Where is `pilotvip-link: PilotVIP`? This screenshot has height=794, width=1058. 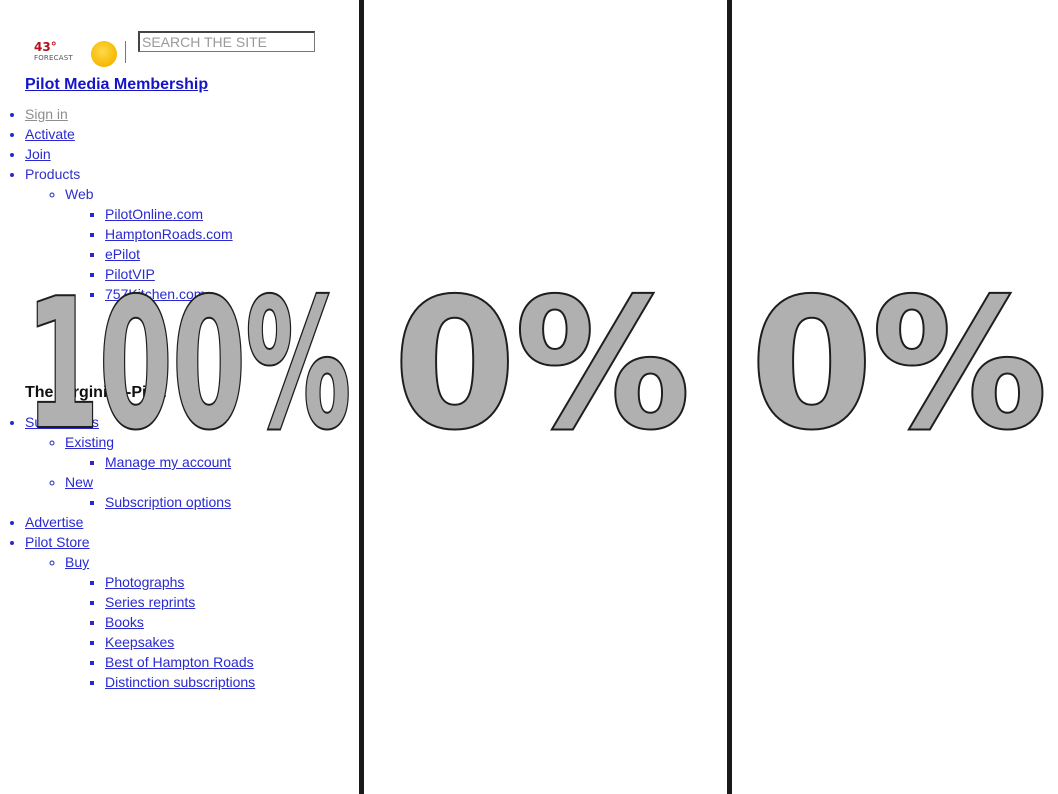
pilotvip-link: PilotVIP is located at coordinates (130, 274).